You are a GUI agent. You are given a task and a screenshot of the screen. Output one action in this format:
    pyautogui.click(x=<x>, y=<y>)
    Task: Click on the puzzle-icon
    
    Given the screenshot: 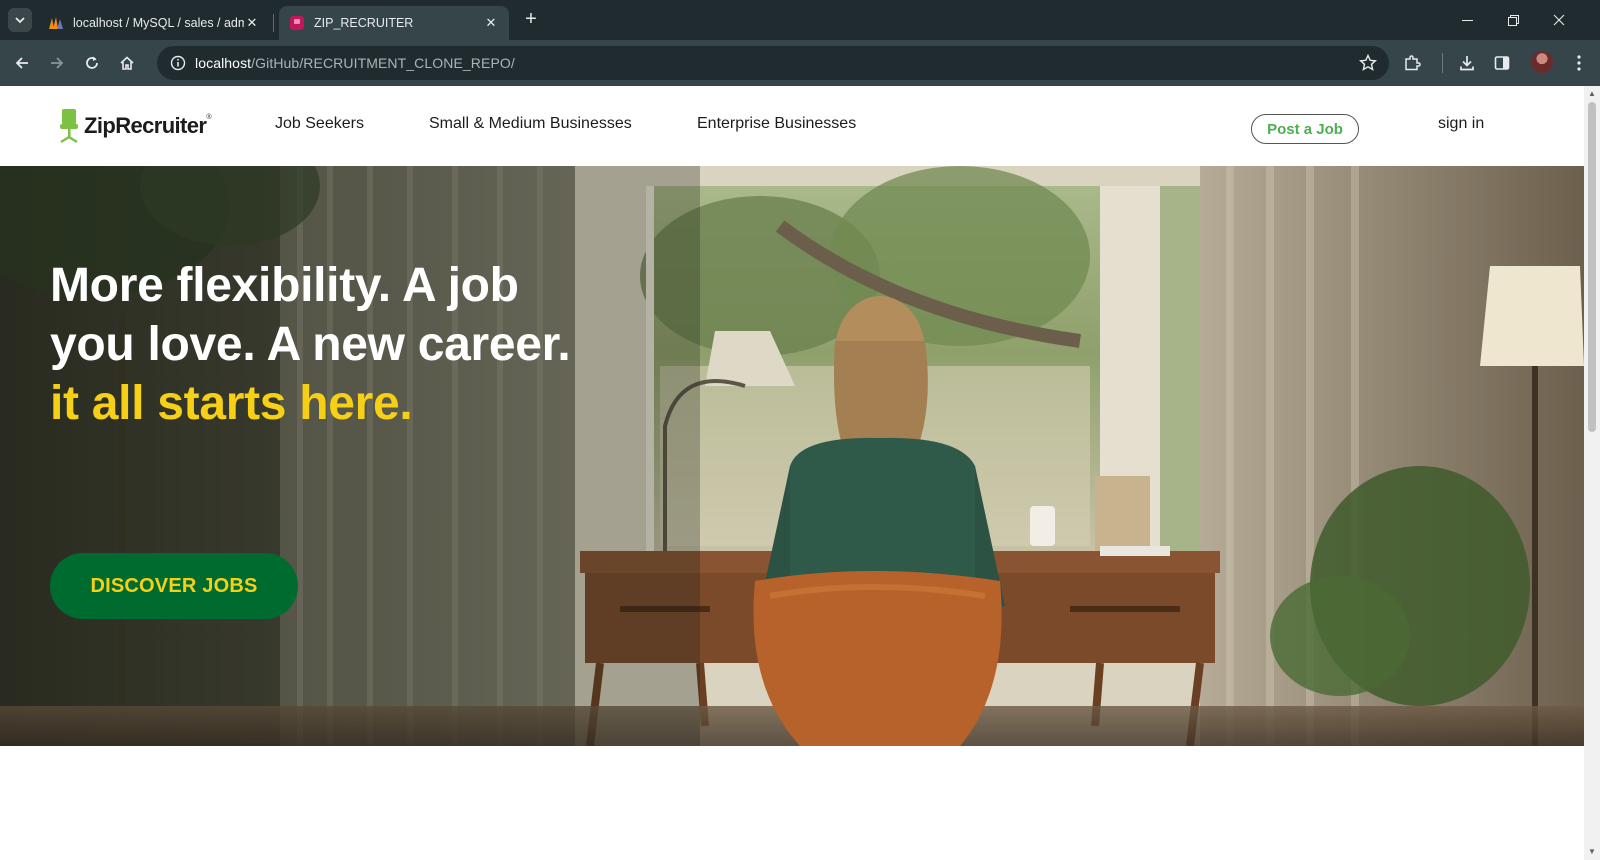 What is the action you would take?
    pyautogui.click(x=1413, y=63)
    